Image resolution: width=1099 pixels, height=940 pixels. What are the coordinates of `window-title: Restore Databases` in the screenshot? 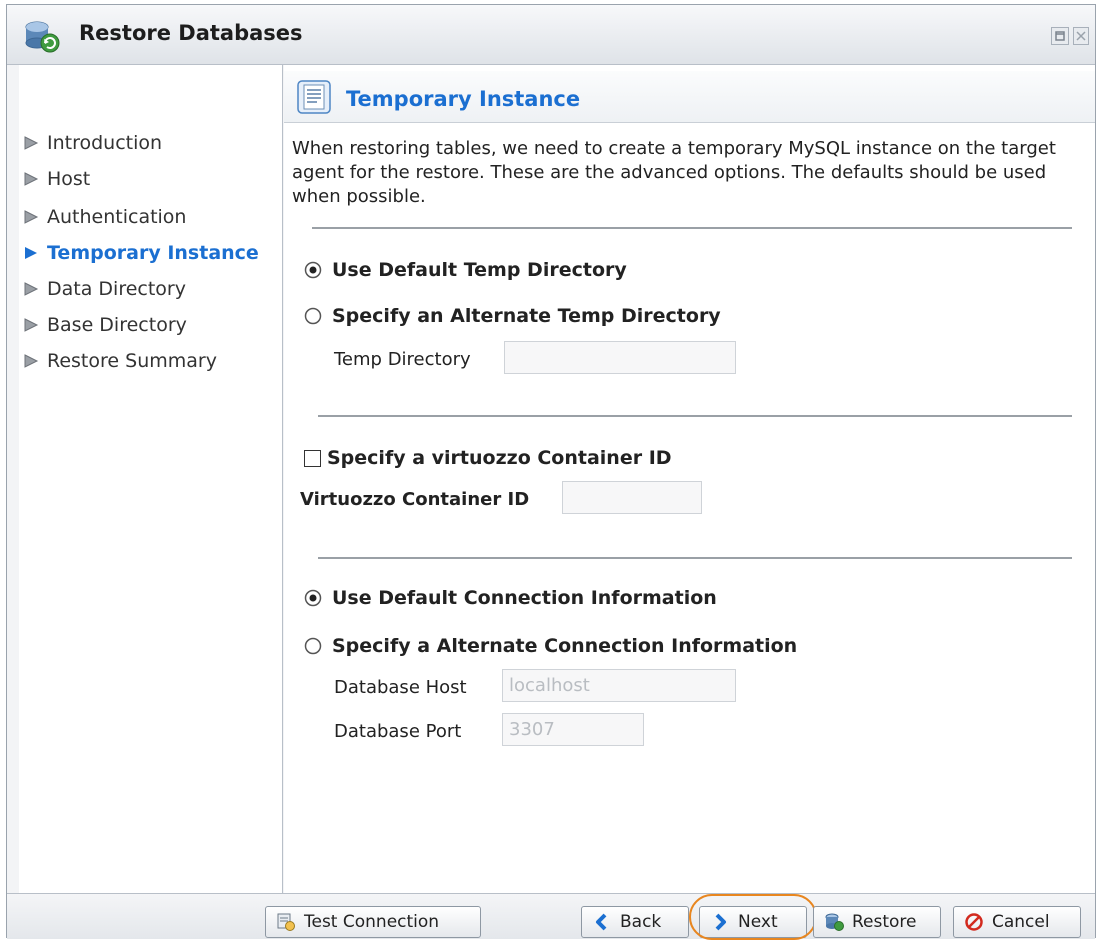 It's located at (191, 33).